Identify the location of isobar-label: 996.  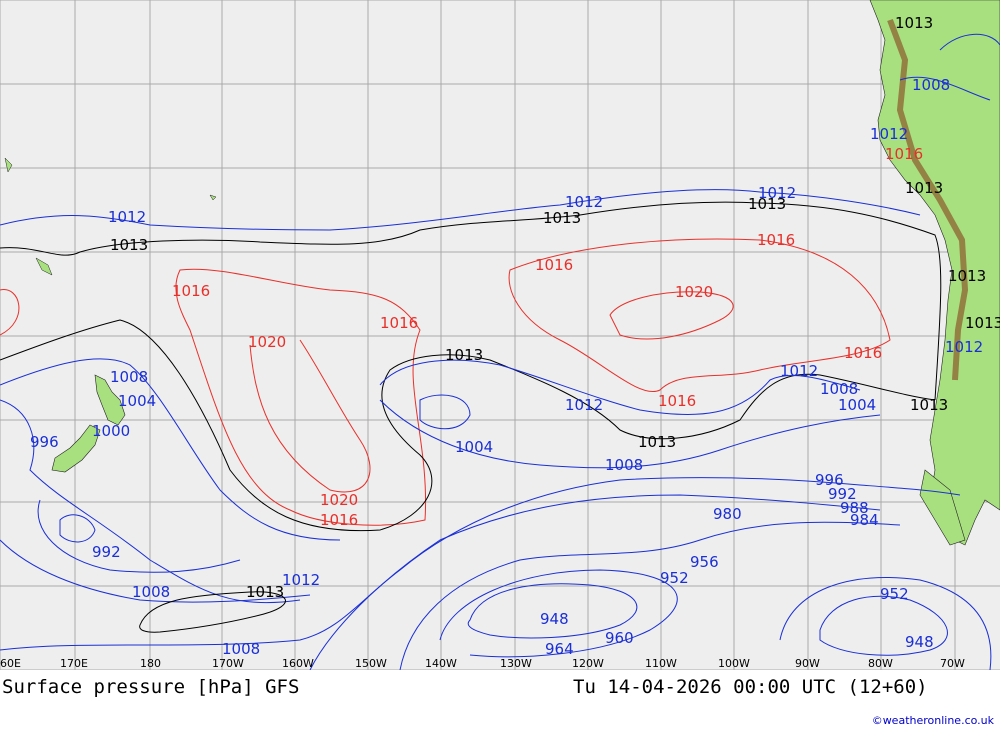
(44, 442).